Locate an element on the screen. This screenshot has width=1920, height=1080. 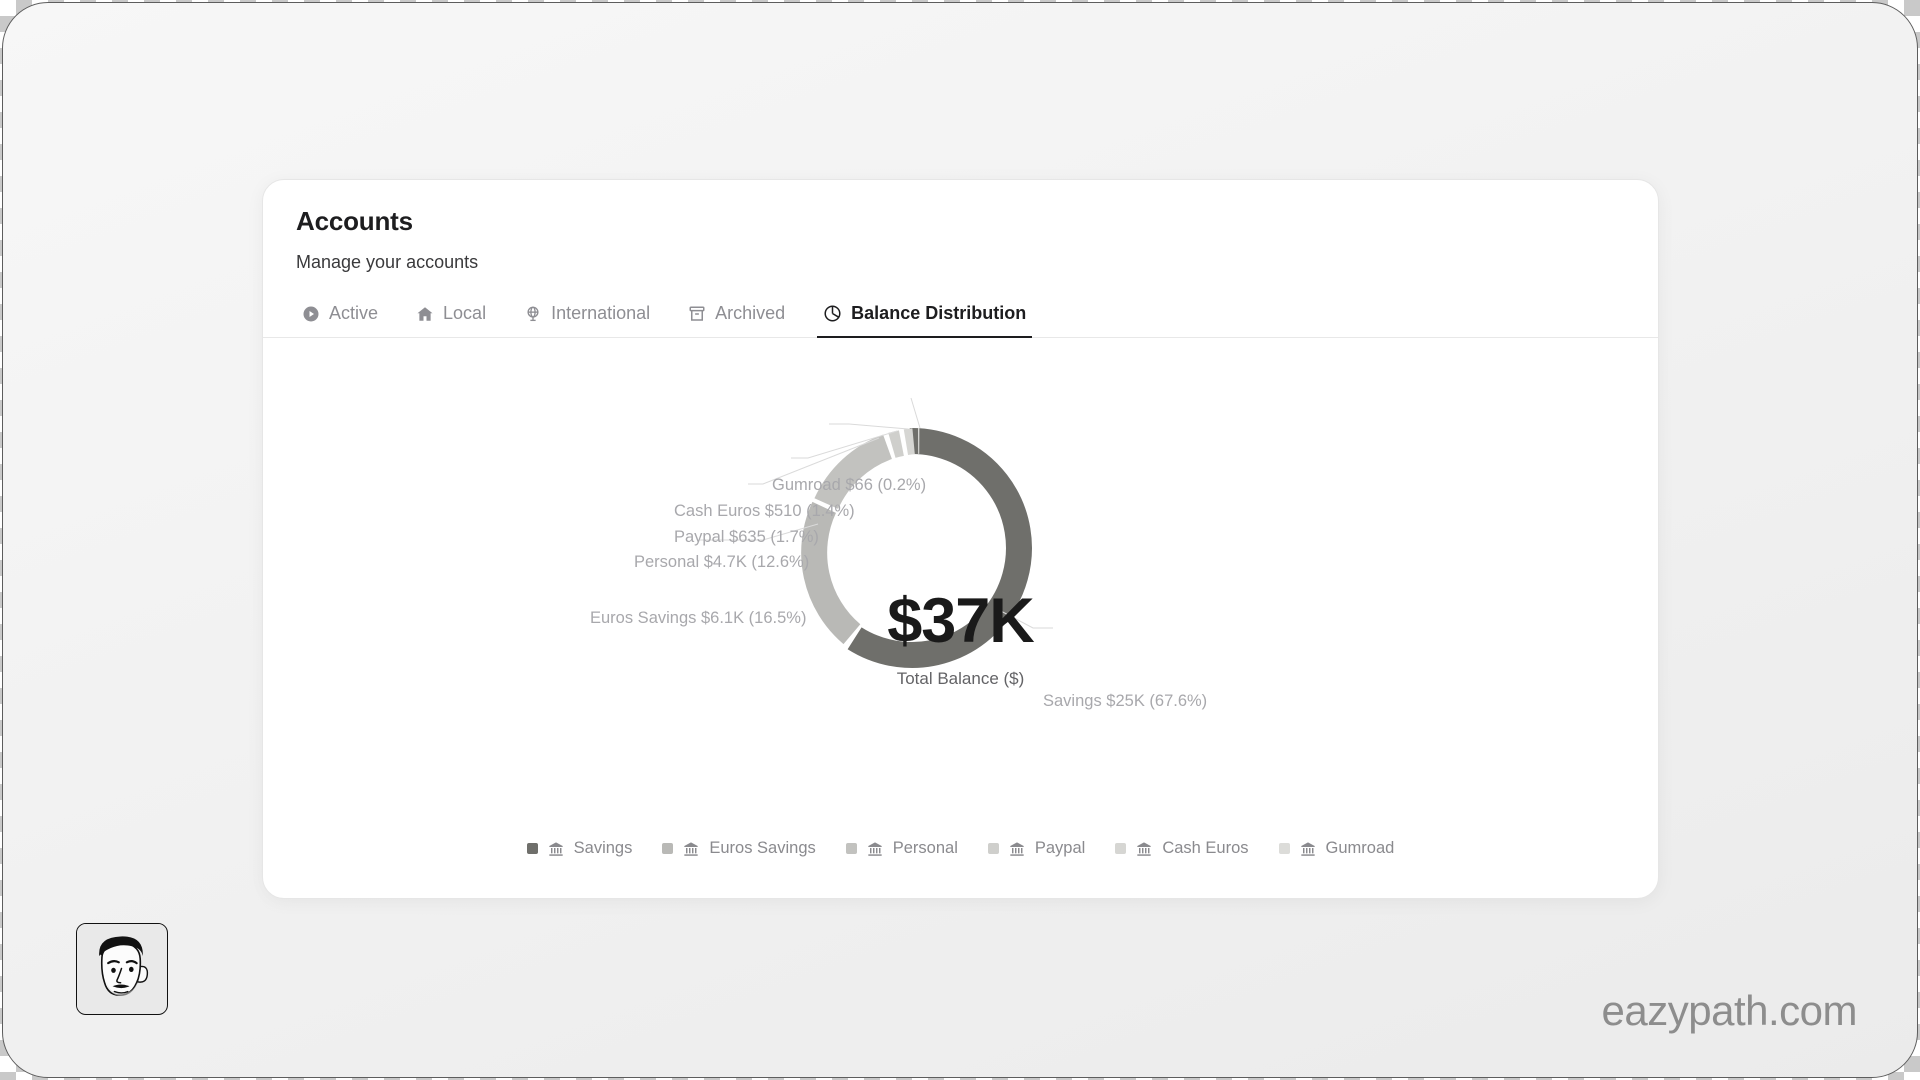
page-title: Accounts is located at coordinates (354, 221).